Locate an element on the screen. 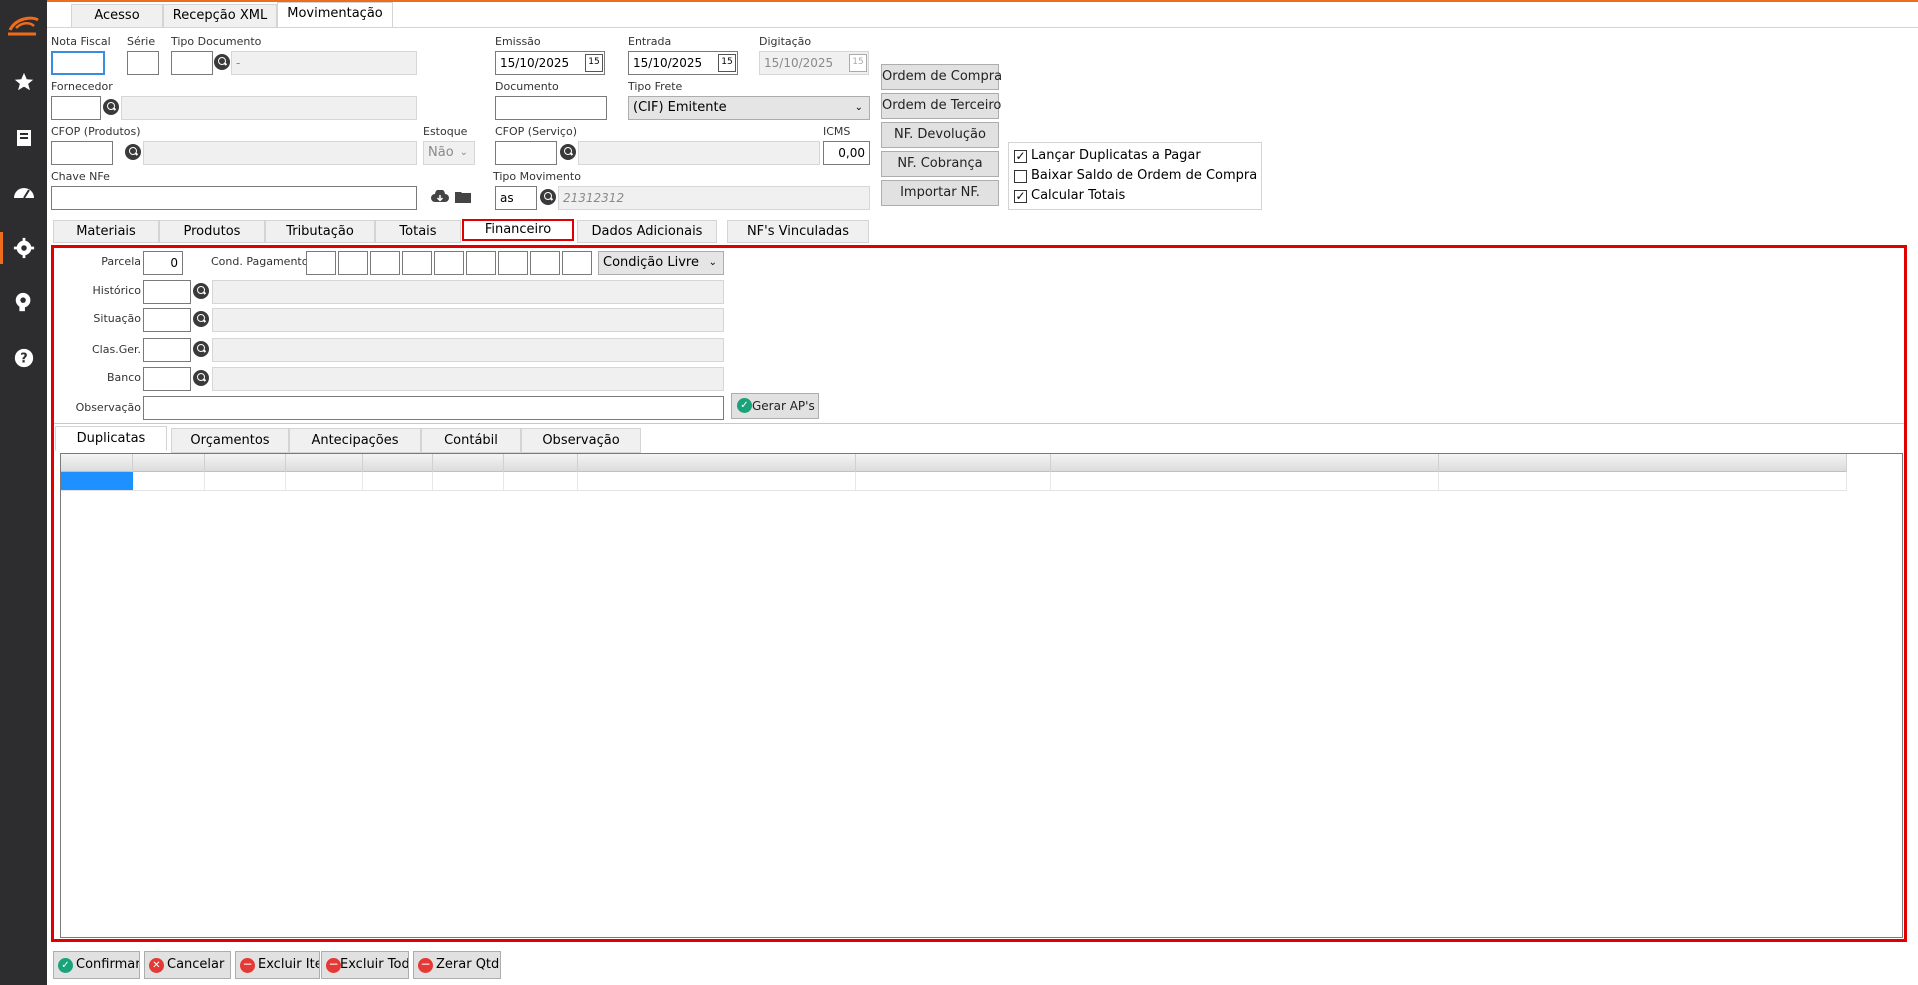 Image resolution: width=1918 pixels, height=985 pixels. parcela-input: 0 is located at coordinates (163, 263).